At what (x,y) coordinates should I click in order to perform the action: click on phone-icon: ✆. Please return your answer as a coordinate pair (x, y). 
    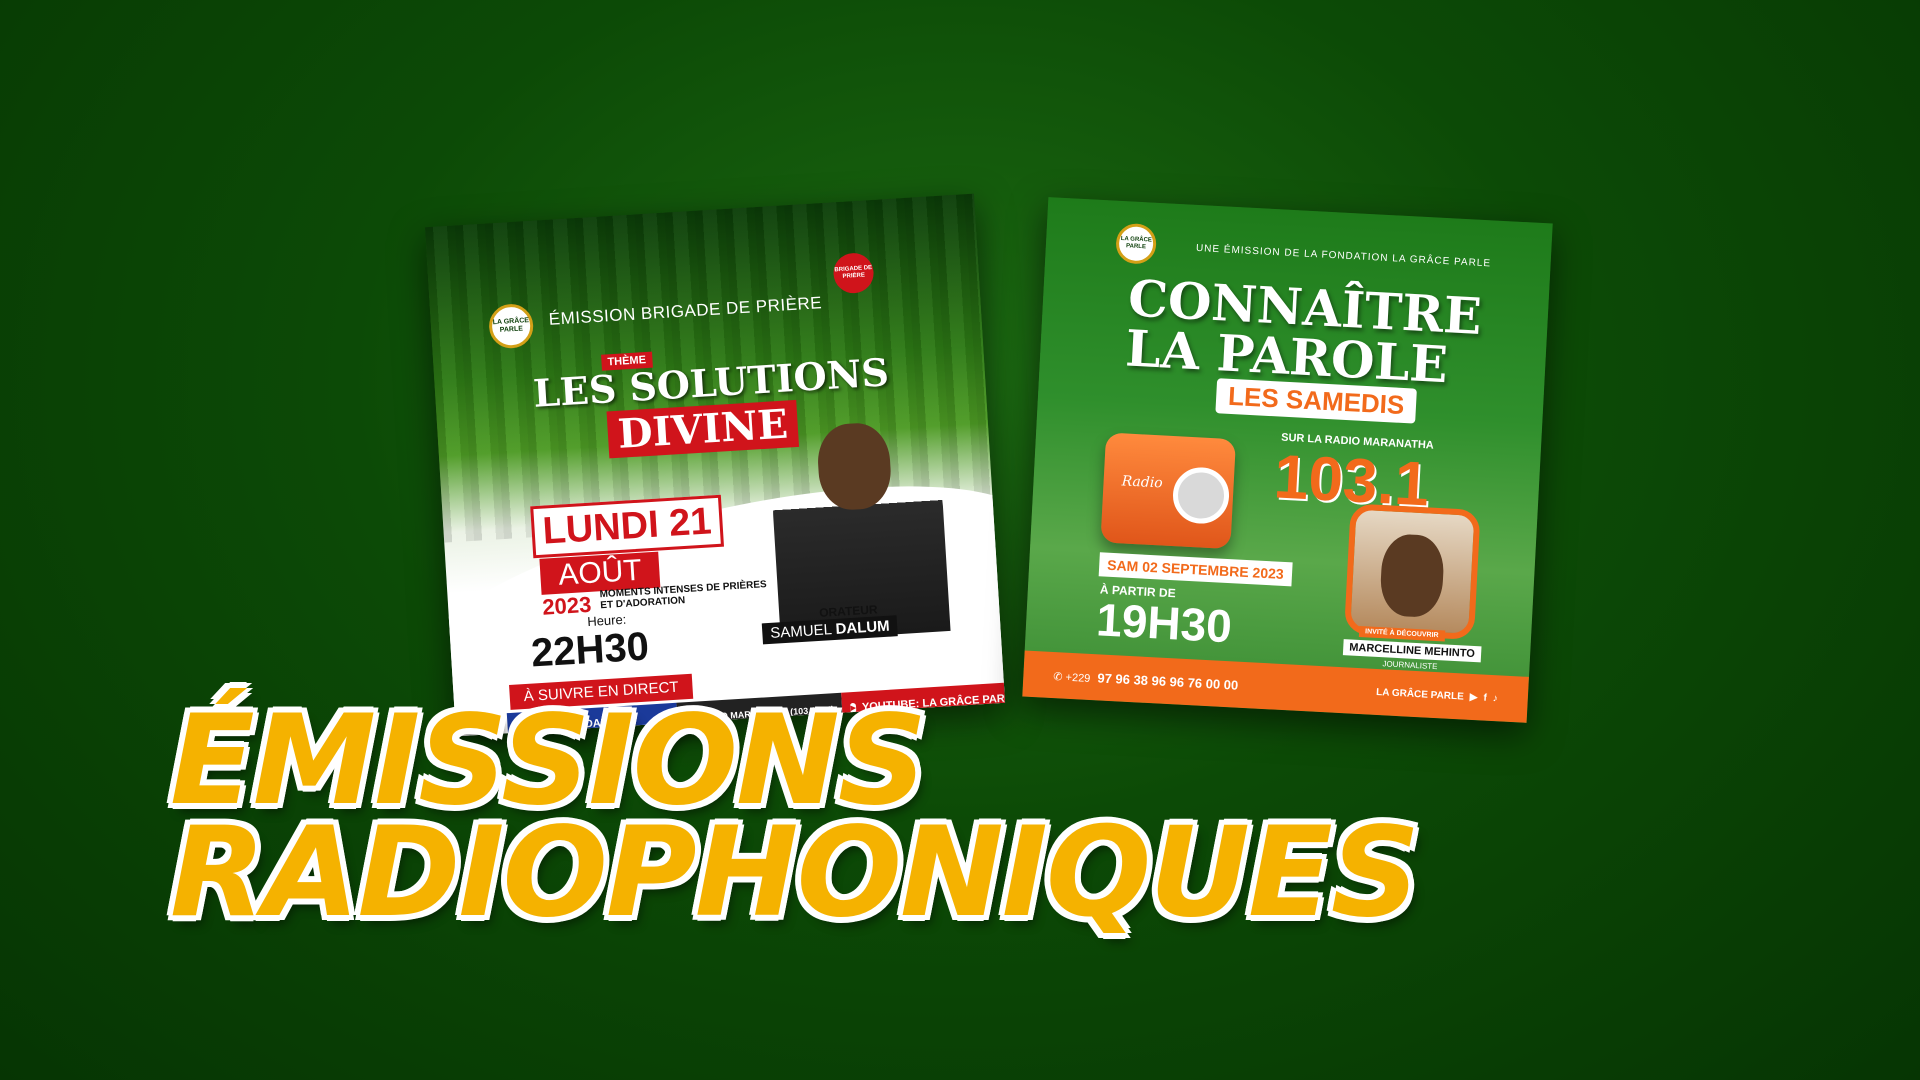
    Looking at the image, I should click on (1058, 677).